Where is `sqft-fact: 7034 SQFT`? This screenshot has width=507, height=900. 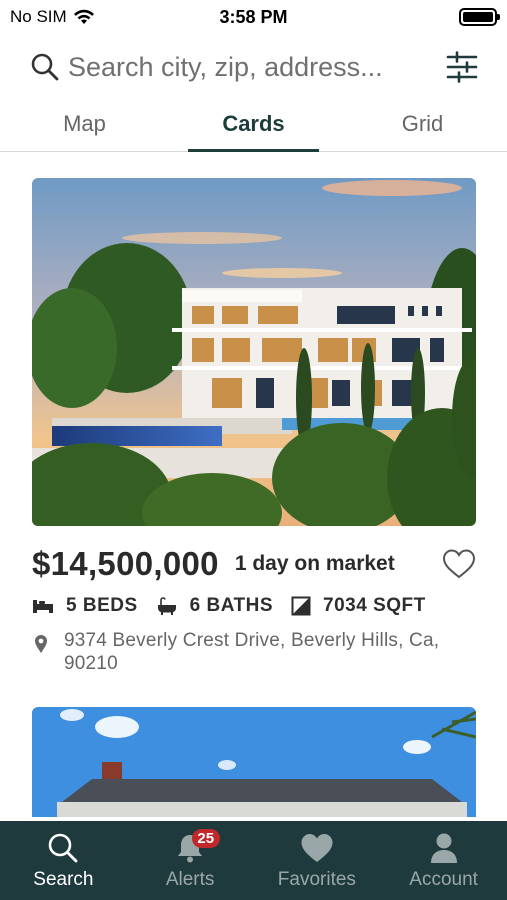
sqft-fact: 7034 SQFT is located at coordinates (358, 606).